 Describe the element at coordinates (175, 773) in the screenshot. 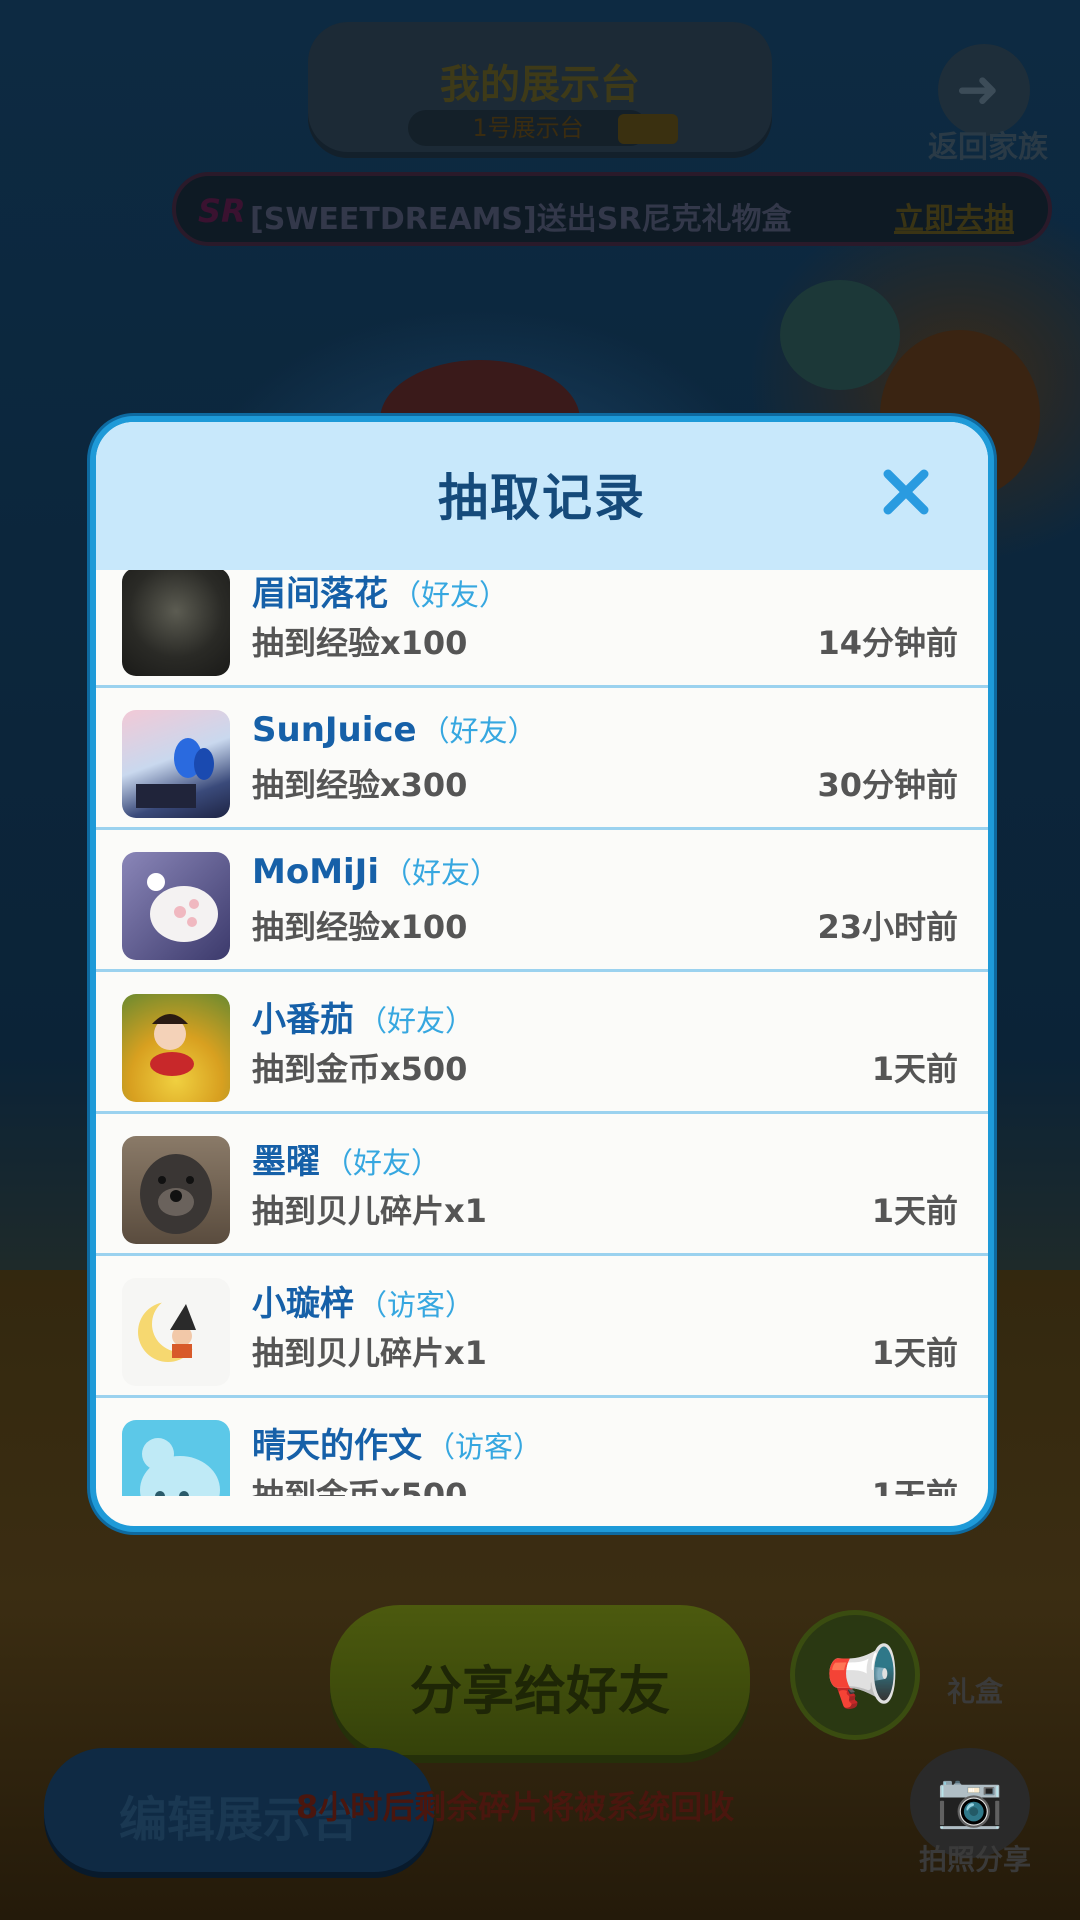

I see `butterfly-icon` at that location.